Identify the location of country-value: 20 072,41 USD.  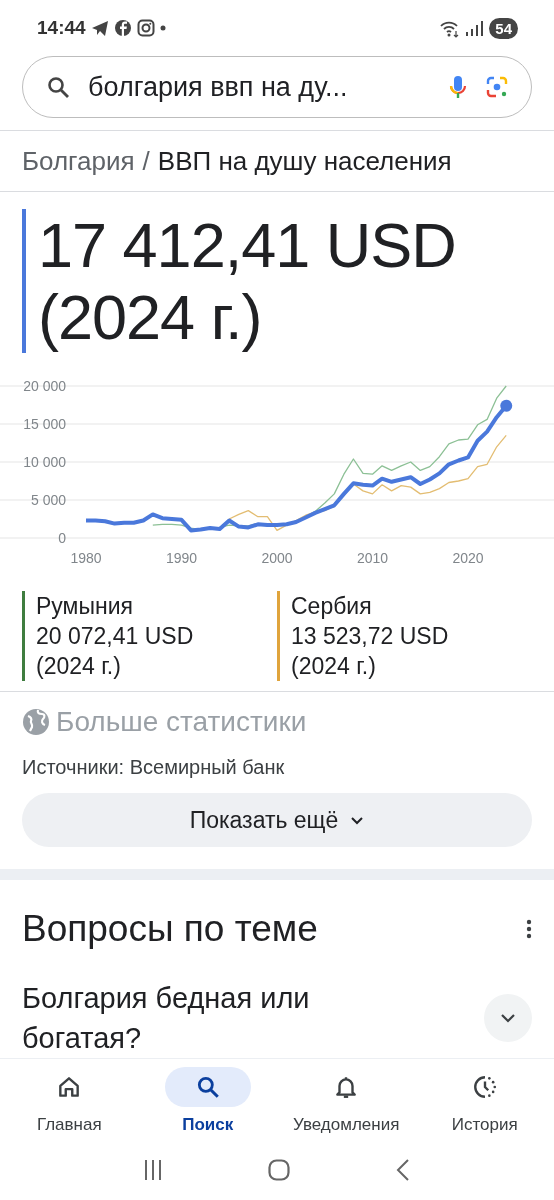
(115, 636).